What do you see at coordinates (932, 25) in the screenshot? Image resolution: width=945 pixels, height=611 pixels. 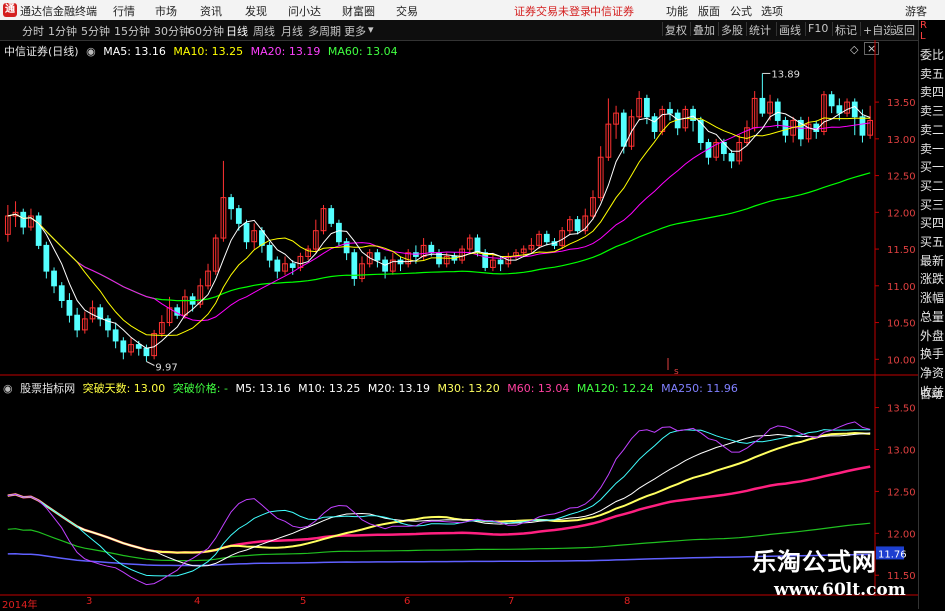 I see `panel-tab-r: R` at bounding box center [932, 25].